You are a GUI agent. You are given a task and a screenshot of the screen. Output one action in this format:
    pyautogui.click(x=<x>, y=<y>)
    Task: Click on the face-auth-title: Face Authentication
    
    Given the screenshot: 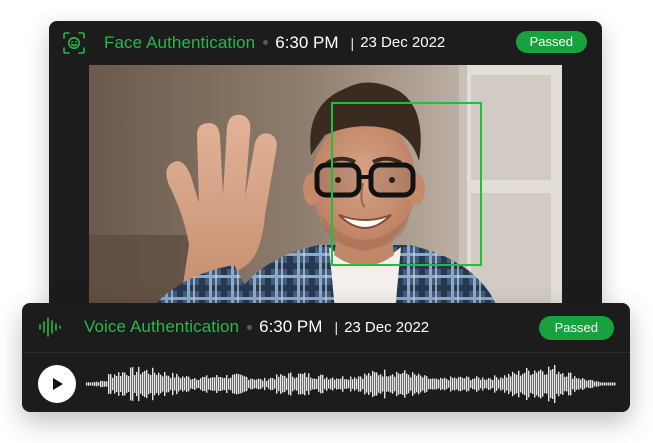 What is the action you would take?
    pyautogui.click(x=180, y=42)
    